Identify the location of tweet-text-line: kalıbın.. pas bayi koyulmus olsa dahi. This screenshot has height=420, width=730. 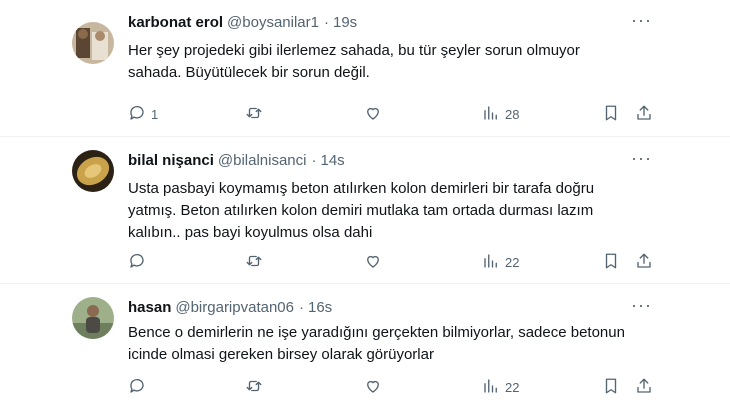
(250, 232).